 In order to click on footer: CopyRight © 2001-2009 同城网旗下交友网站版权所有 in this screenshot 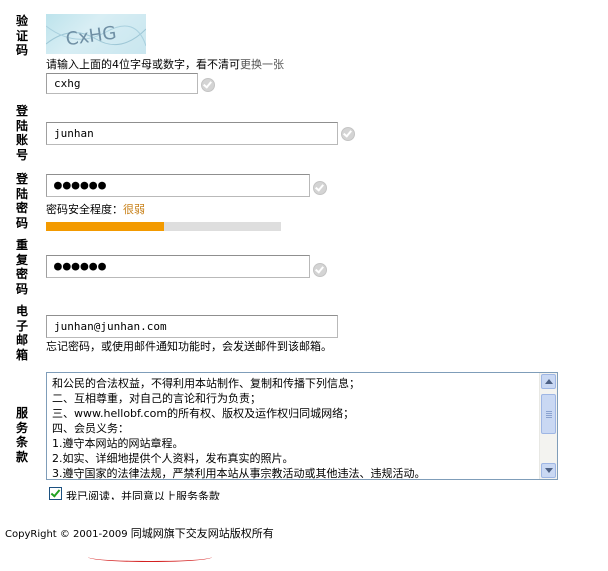, I will do `click(304, 535)`.